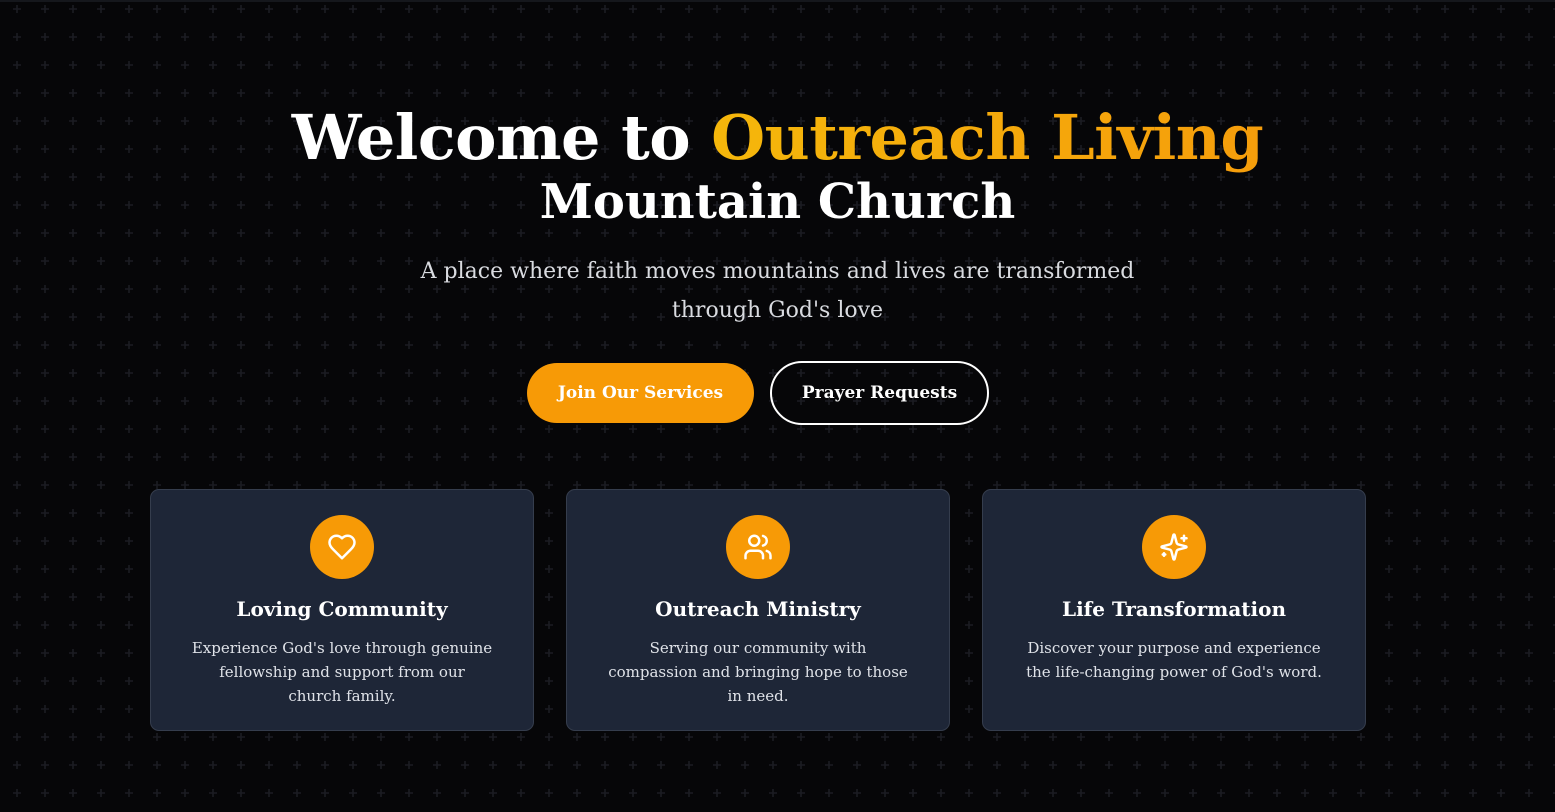 This screenshot has height=812, width=1555. What do you see at coordinates (879, 393) in the screenshot?
I see `prayer-requests-button: Prayer Requests` at bounding box center [879, 393].